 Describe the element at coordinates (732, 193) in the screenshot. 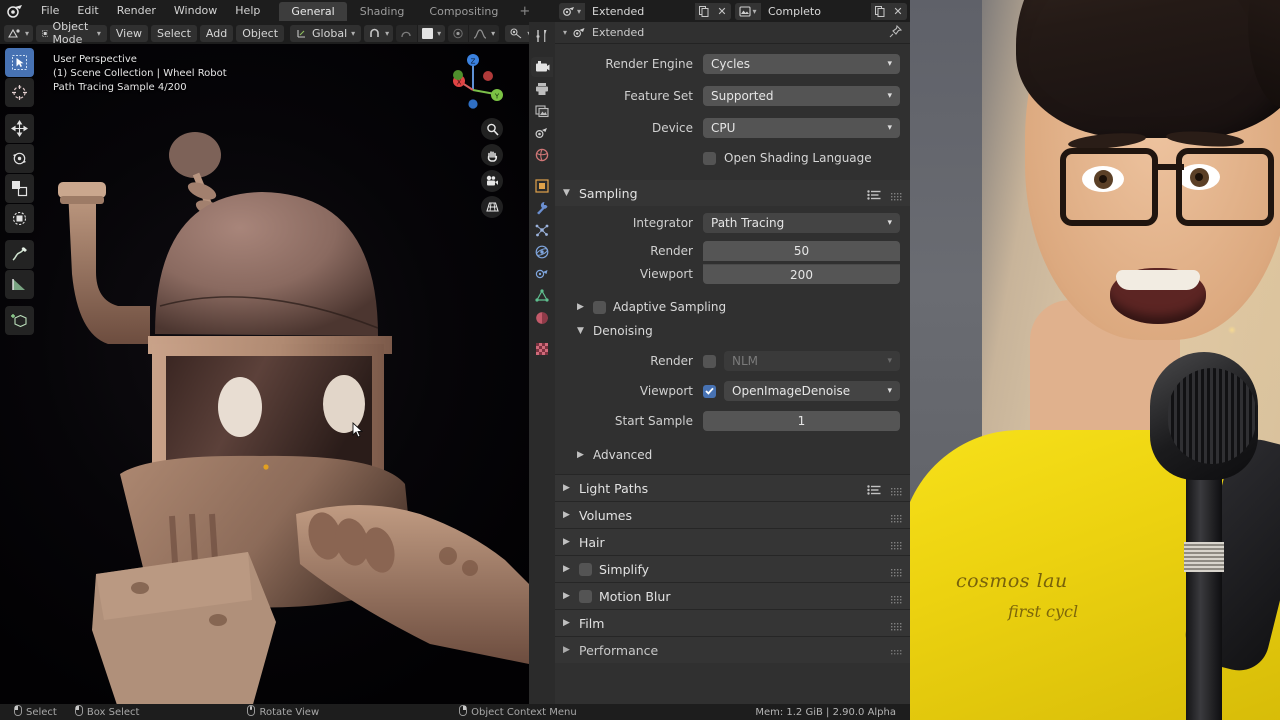

I see `sampling-panel-header: ▼ Sampling` at that location.